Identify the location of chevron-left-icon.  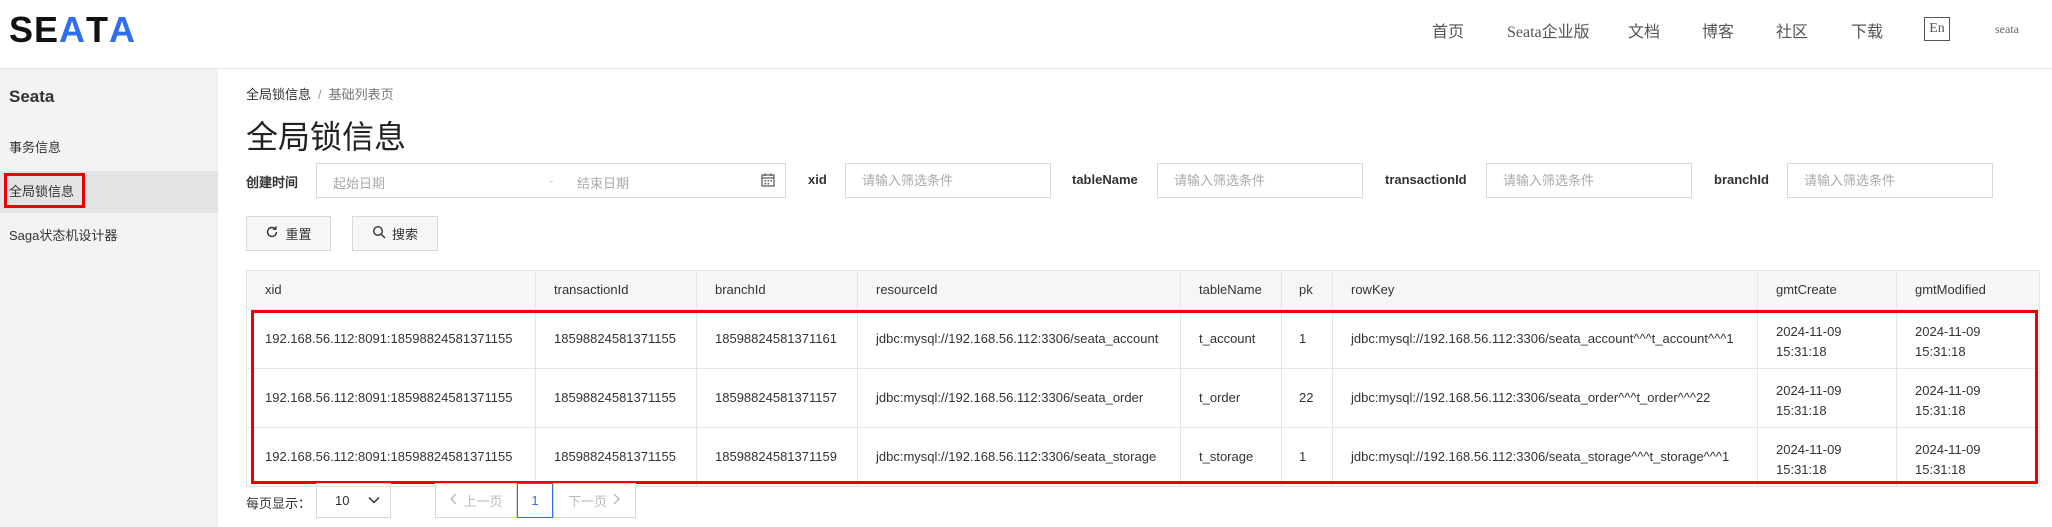
(454, 500).